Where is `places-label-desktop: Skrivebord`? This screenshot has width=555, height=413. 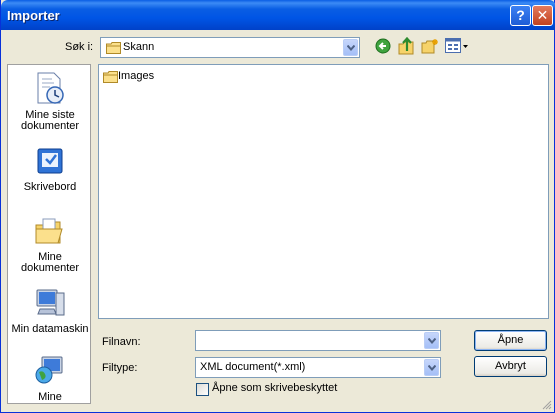
places-label-desktop: Skrivebord is located at coordinates (50, 187).